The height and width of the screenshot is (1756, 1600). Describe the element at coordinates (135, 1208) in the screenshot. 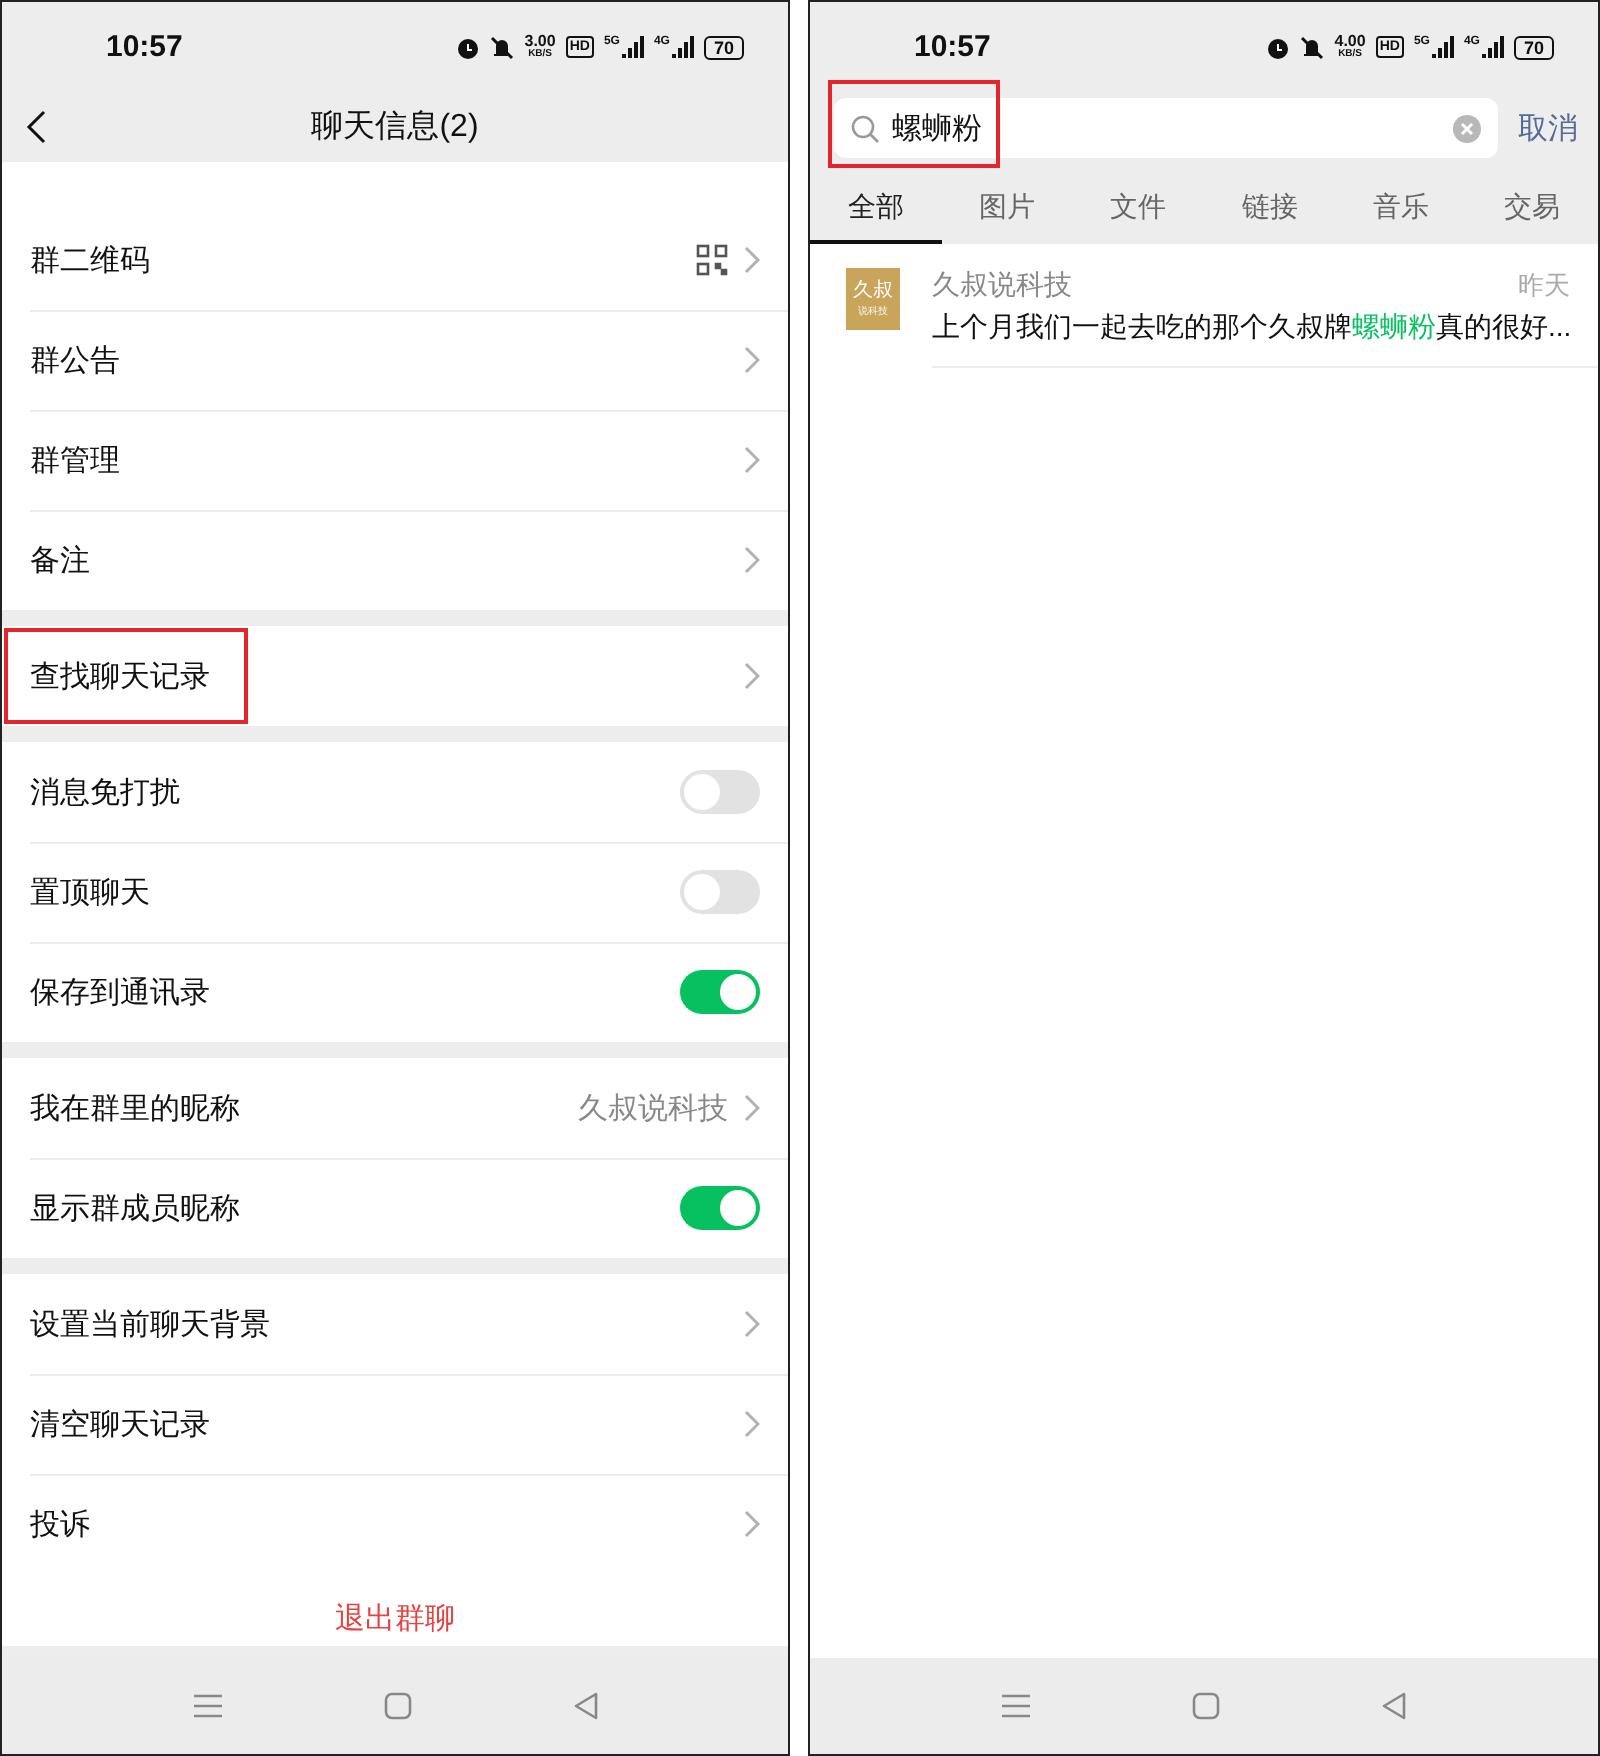

I see `setting-label: 显示群成员昵称` at that location.